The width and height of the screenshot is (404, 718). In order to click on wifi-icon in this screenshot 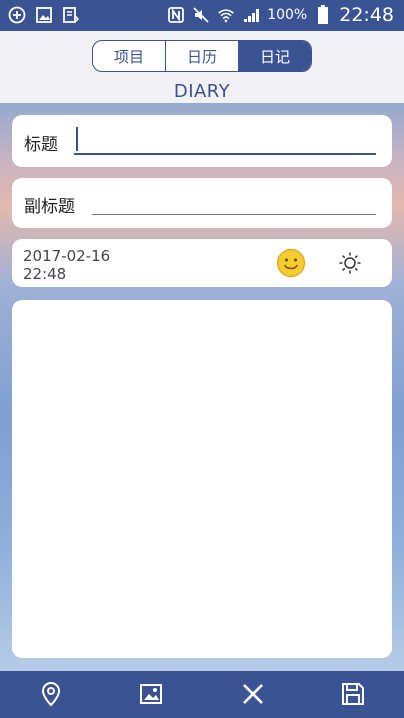, I will do `click(226, 15)`.